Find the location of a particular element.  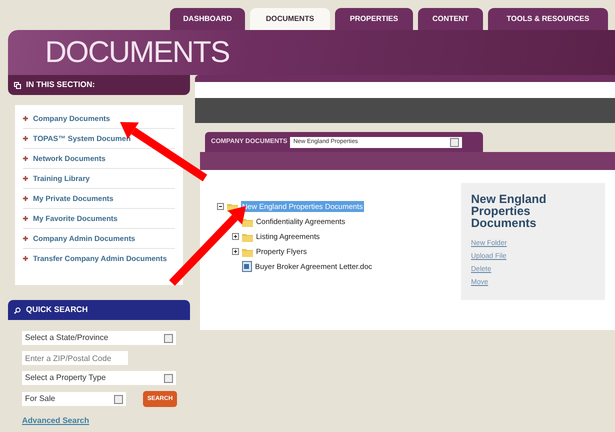

dropdown: Select a Property Type is located at coordinates (99, 378).